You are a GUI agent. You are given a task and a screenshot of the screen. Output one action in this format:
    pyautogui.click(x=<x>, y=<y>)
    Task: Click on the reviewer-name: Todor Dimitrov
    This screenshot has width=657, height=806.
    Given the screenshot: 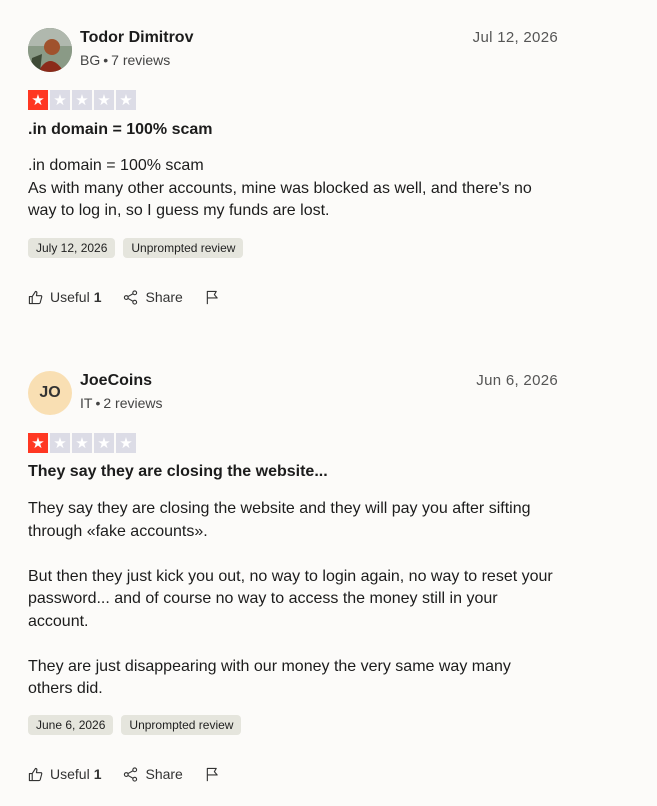 What is the action you would take?
    pyautogui.click(x=136, y=38)
    